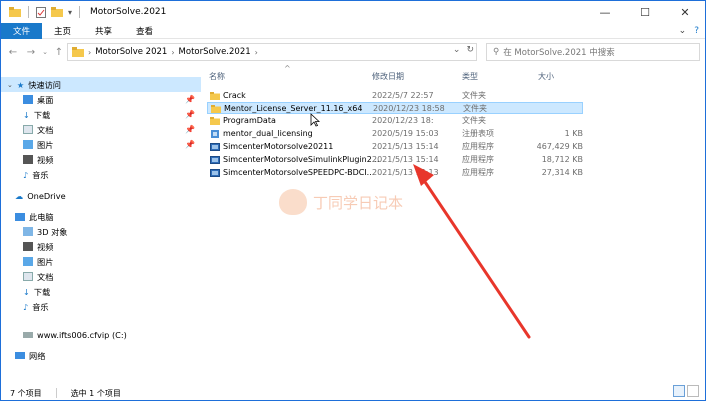 The width and height of the screenshot is (706, 401). I want to click on file-date: 2021/5/13 15:14, so click(405, 146).